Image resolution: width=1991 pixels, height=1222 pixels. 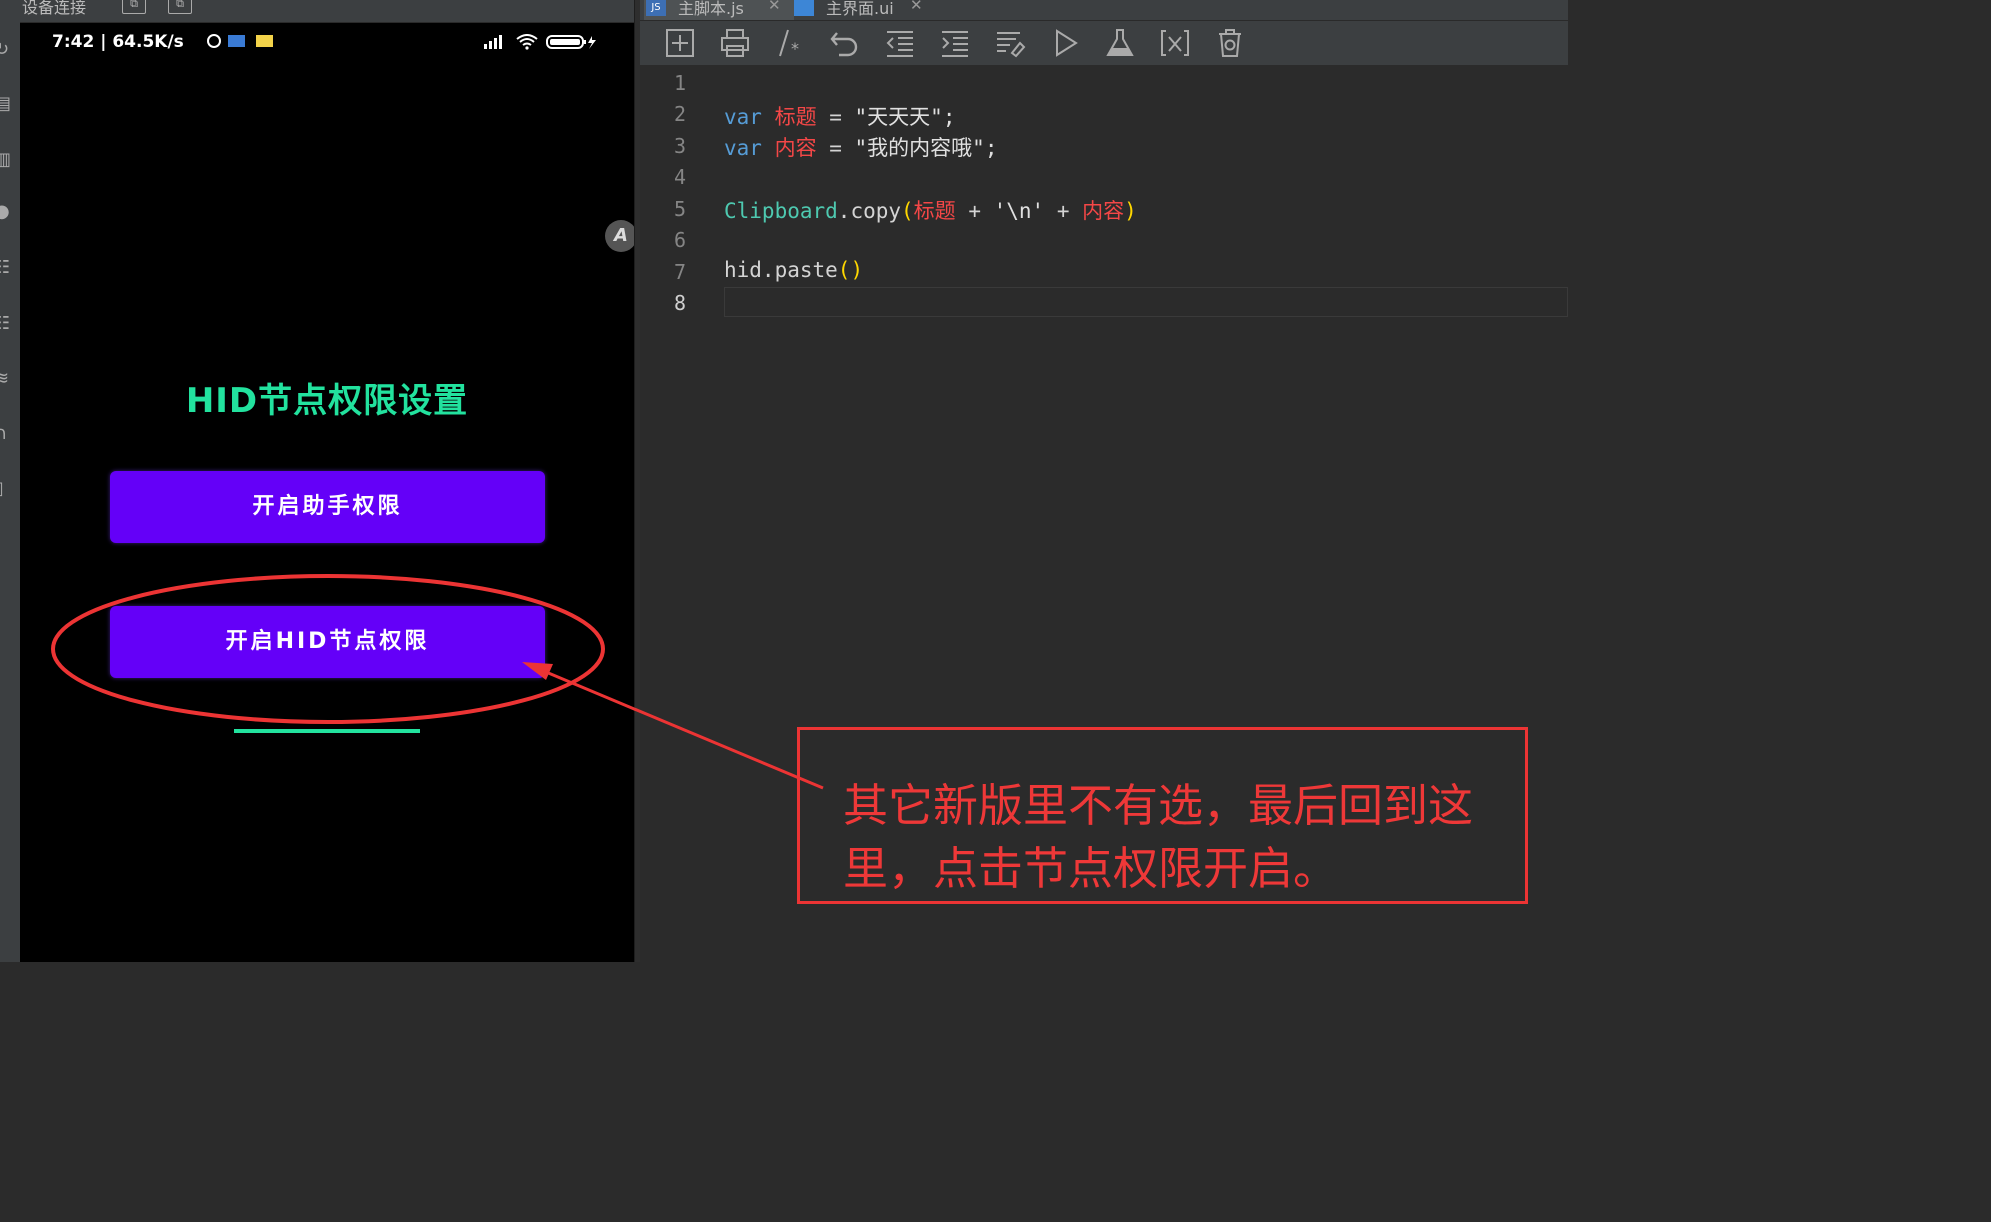 I want to click on tab-label: 主界面.ui, so click(x=860, y=9).